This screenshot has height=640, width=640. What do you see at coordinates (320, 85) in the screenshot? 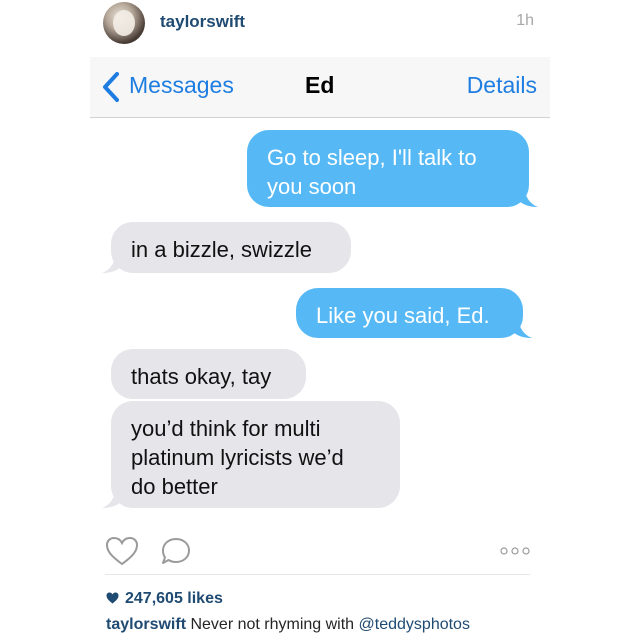
I see `conversation-title: Ed` at bounding box center [320, 85].